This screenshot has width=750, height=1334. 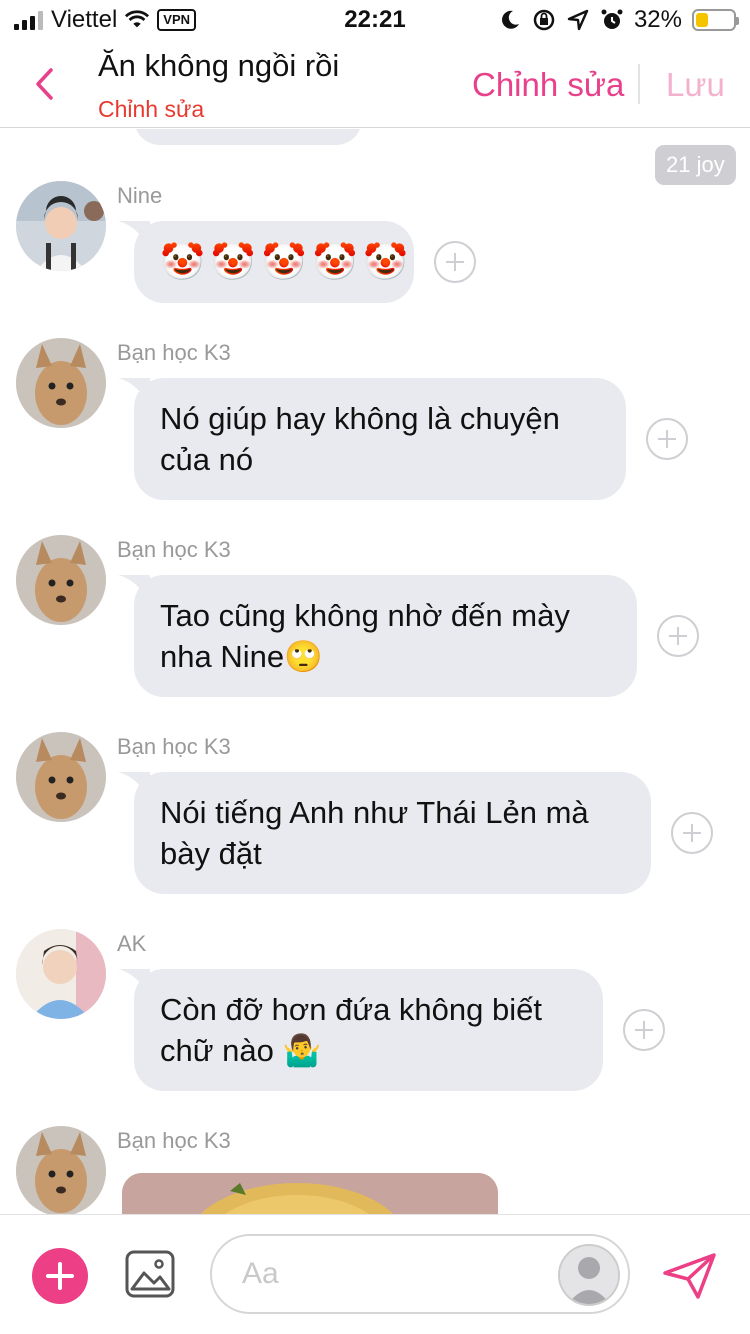 I want to click on user-silhouette-icon, so click(x=589, y=1275).